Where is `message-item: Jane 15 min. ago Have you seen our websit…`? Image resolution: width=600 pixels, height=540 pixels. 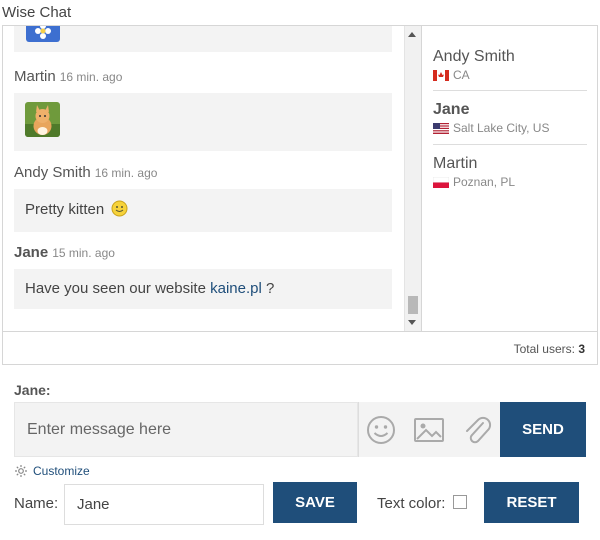
message-item: Jane 15 min. ago Have you seen our websit… is located at coordinates (203, 276).